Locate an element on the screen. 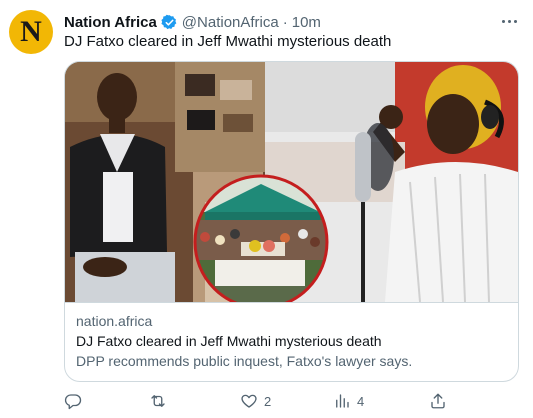 This screenshot has height=418, width=533. reply-icon is located at coordinates (73, 402).